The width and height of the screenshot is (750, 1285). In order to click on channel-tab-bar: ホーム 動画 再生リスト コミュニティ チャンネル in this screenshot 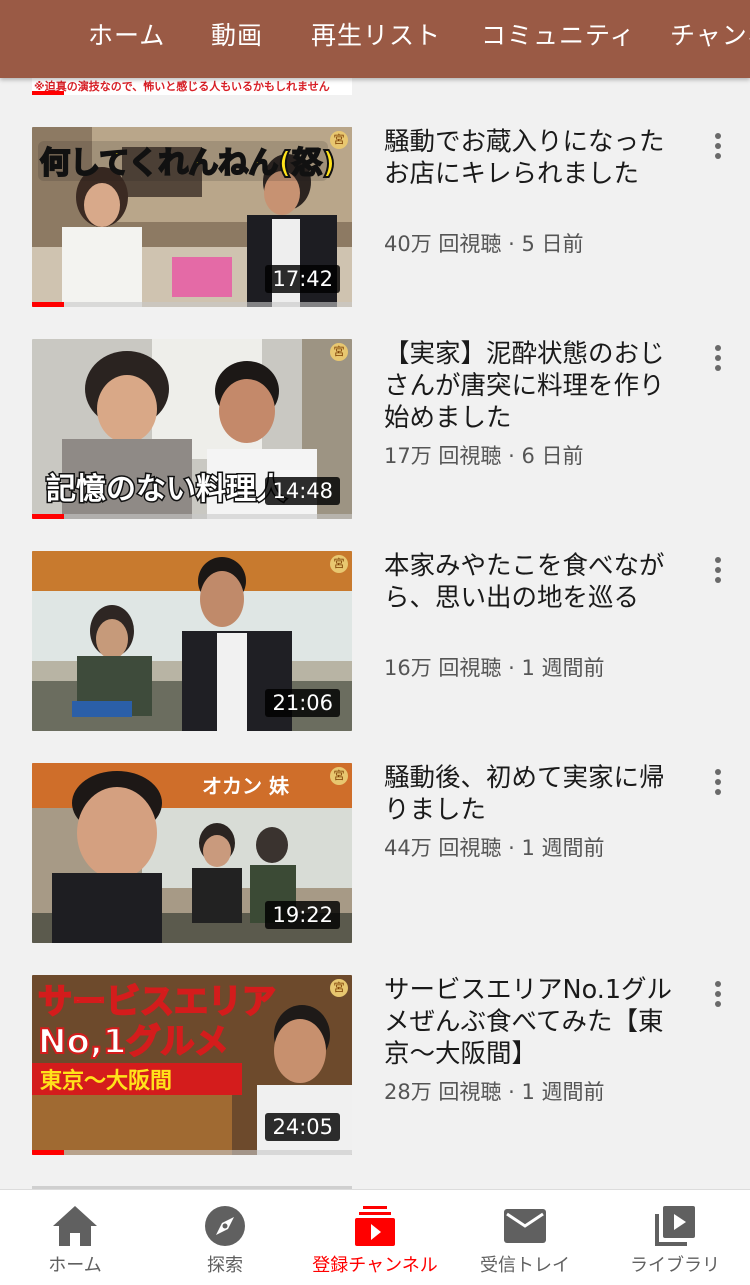, I will do `click(375, 39)`.